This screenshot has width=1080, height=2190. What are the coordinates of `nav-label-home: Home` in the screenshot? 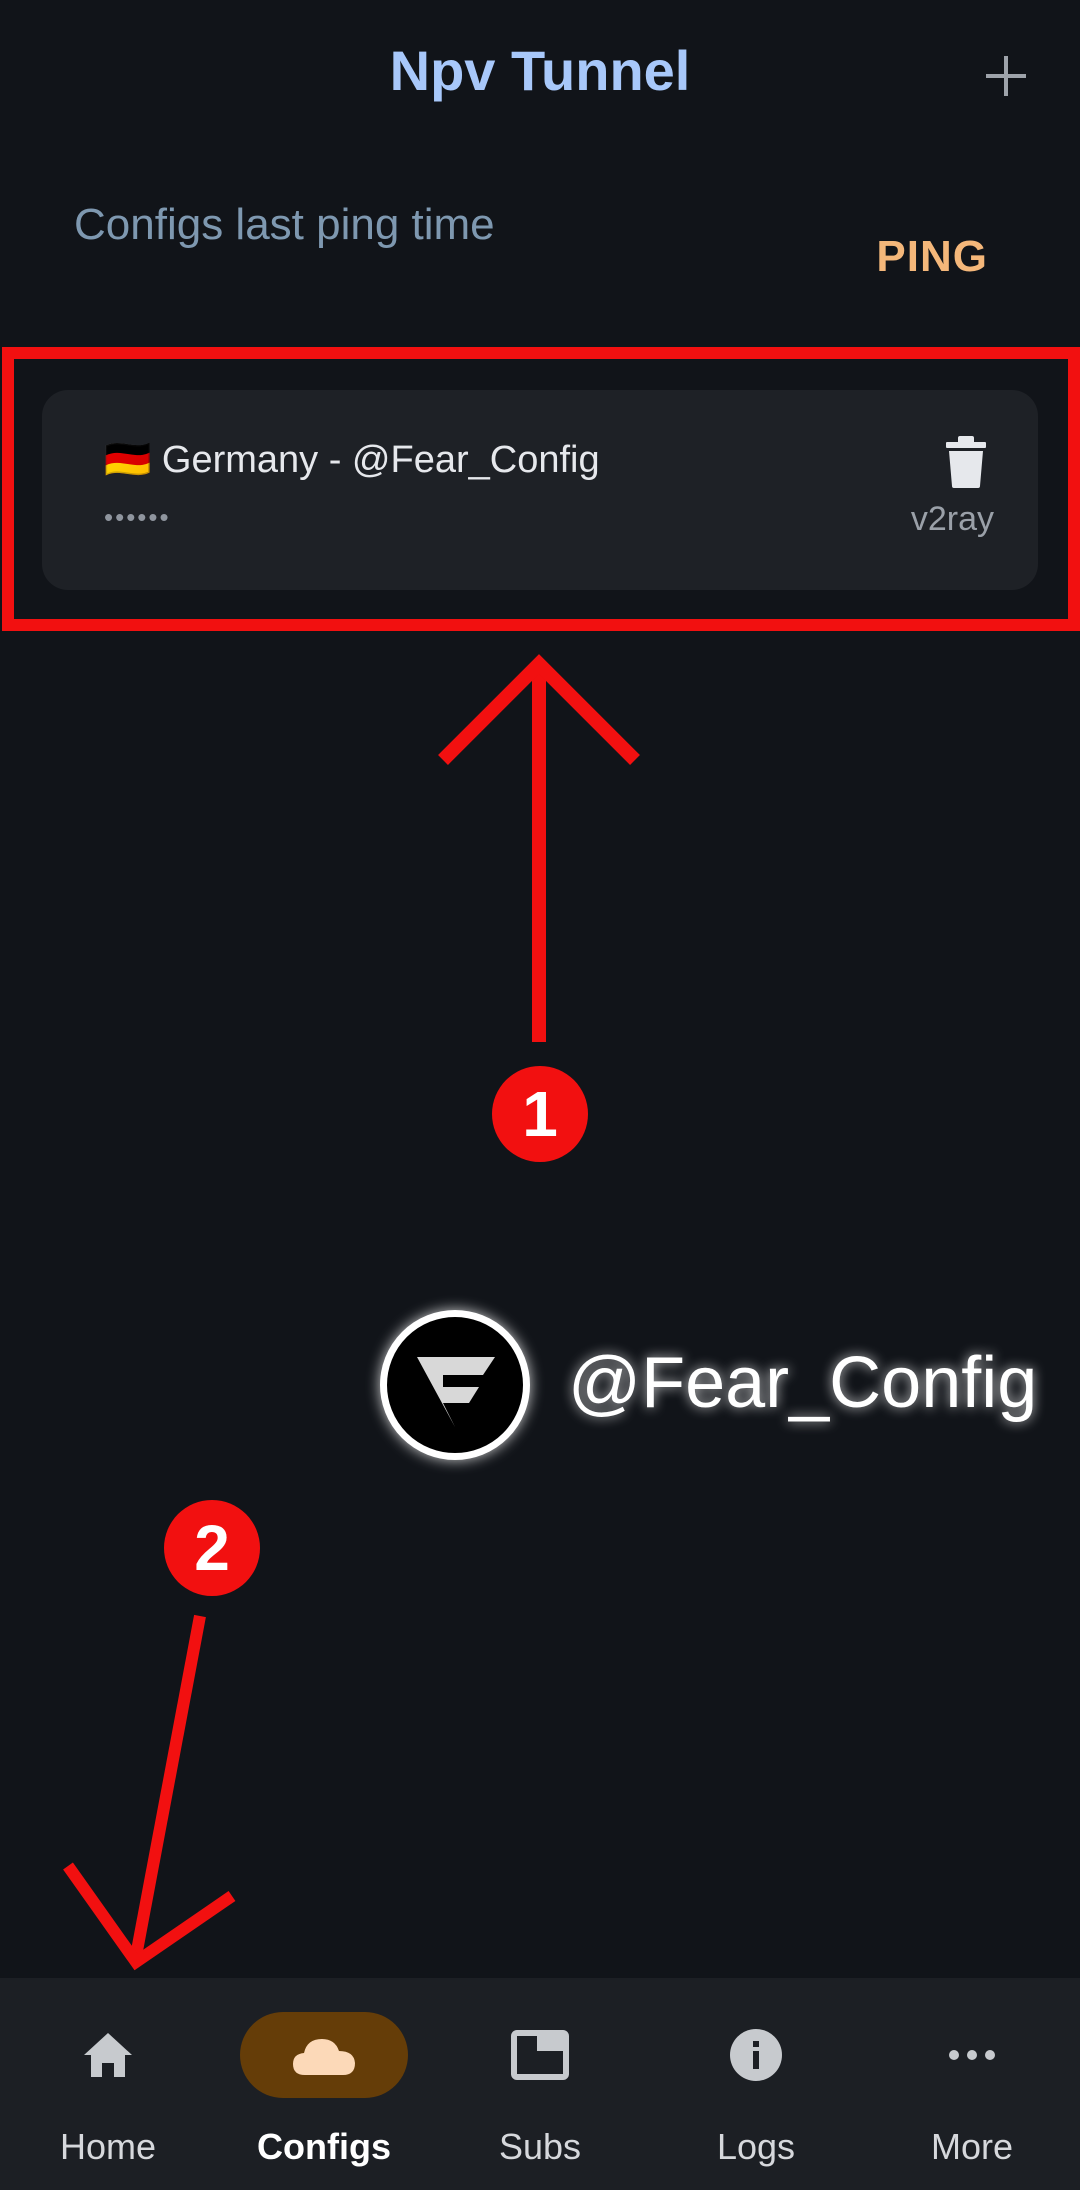 It's located at (108, 2146).